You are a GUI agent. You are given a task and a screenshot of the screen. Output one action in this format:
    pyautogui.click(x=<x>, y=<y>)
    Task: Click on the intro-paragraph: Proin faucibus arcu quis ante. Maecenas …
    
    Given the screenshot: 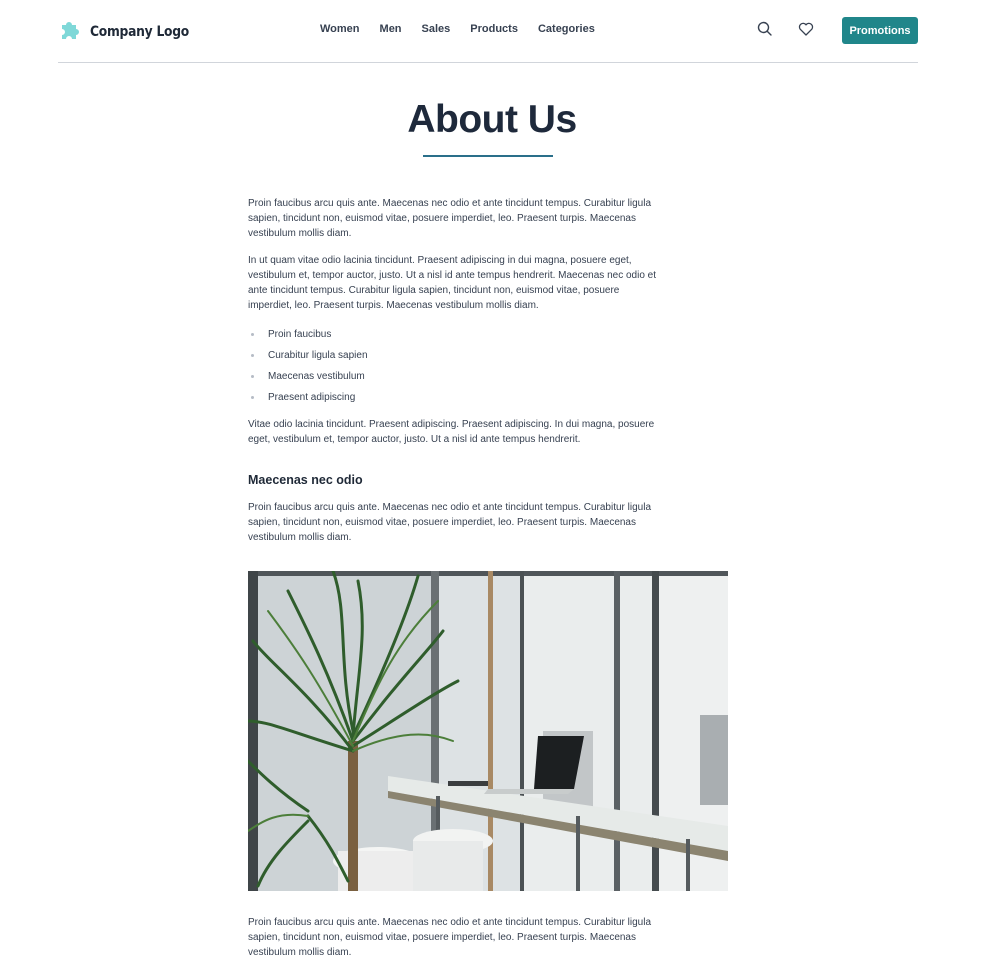 What is the action you would take?
    pyautogui.click(x=450, y=218)
    